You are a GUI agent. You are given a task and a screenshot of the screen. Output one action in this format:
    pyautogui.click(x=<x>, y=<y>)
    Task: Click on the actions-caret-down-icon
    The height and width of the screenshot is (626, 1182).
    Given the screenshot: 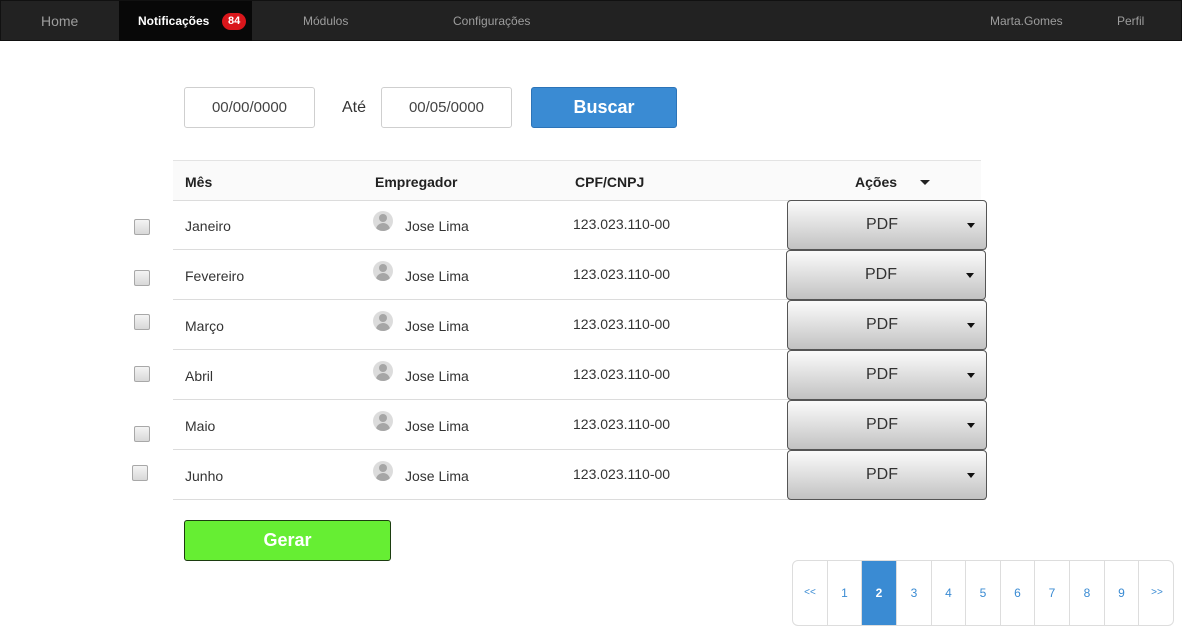 What is the action you would take?
    pyautogui.click(x=925, y=182)
    